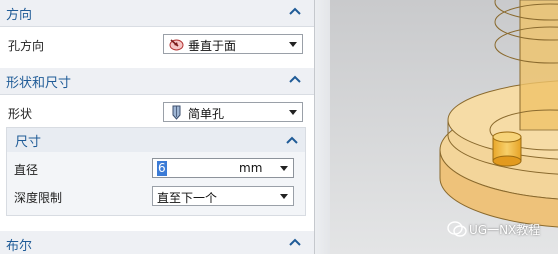  What do you see at coordinates (176, 45) in the screenshot?
I see `normal-to-face-icon` at bounding box center [176, 45].